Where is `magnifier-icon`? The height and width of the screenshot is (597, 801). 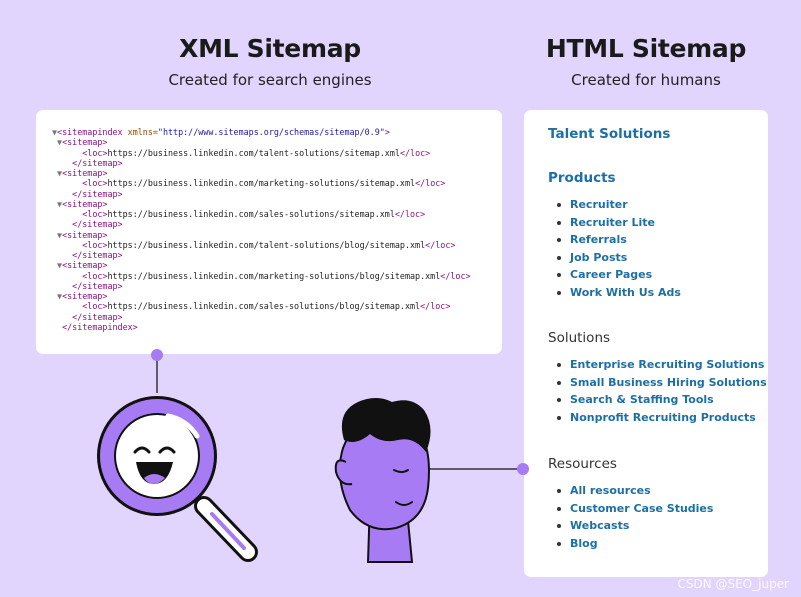 magnifier-icon is located at coordinates (177, 479).